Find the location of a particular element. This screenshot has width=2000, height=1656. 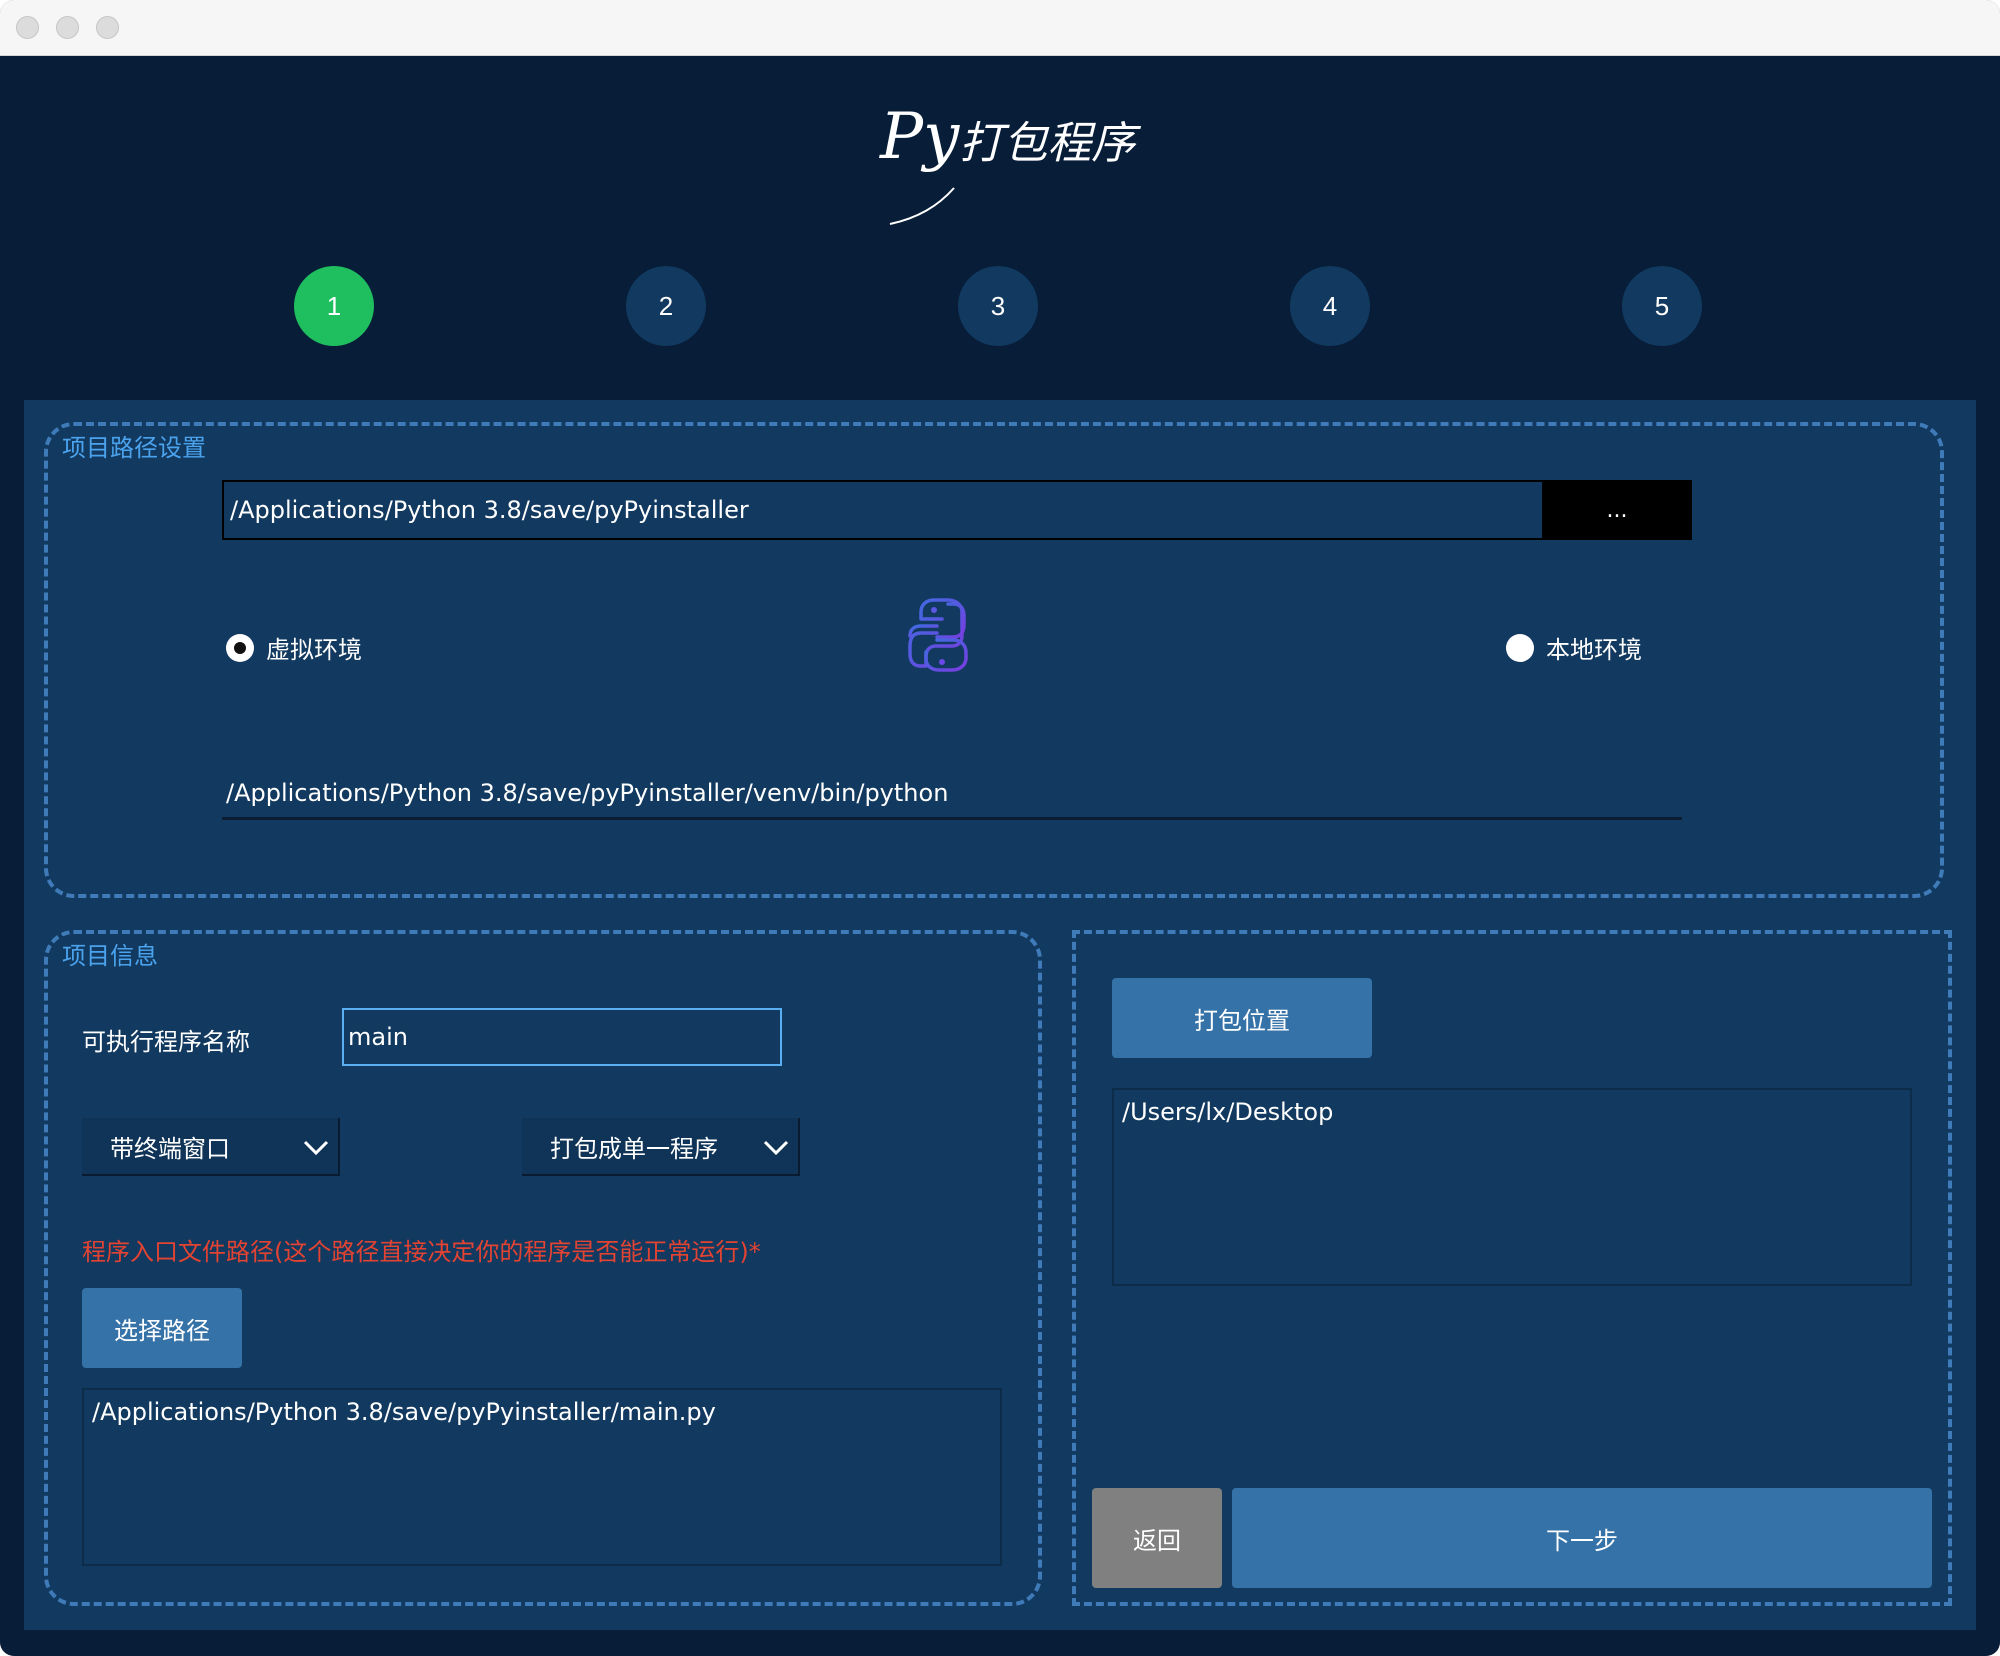

title-swash-decoration is located at coordinates (922, 206).